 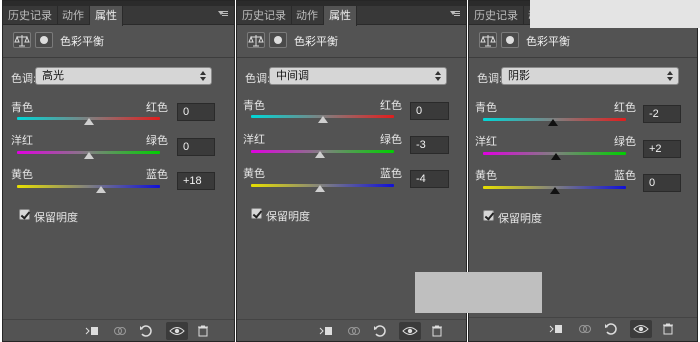 What do you see at coordinates (590, 76) in the screenshot?
I see `tone-select: 阴影` at bounding box center [590, 76].